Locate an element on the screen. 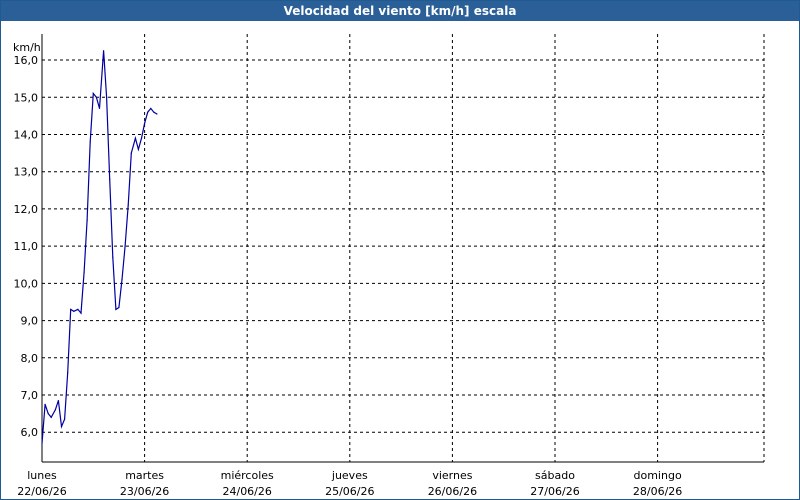 The width and height of the screenshot is (800, 500). y-tick-label: 14,0 is located at coordinates (26, 134).